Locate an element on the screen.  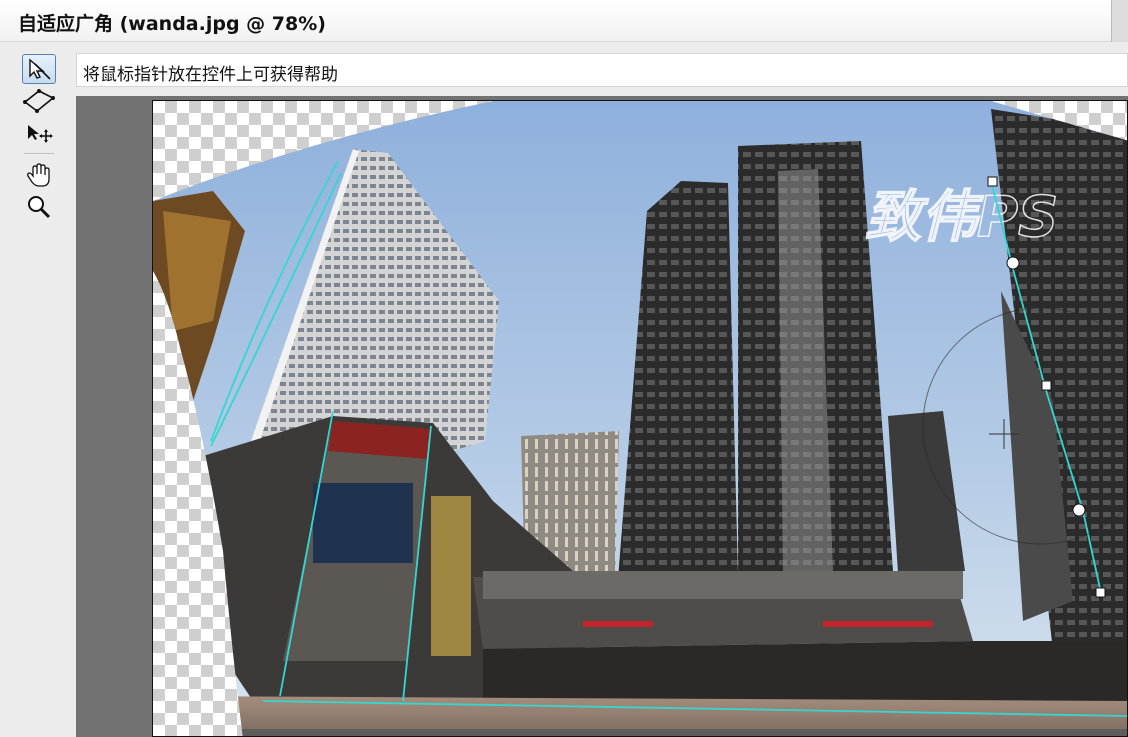
handle-rotate-top is located at coordinates (1013, 263).